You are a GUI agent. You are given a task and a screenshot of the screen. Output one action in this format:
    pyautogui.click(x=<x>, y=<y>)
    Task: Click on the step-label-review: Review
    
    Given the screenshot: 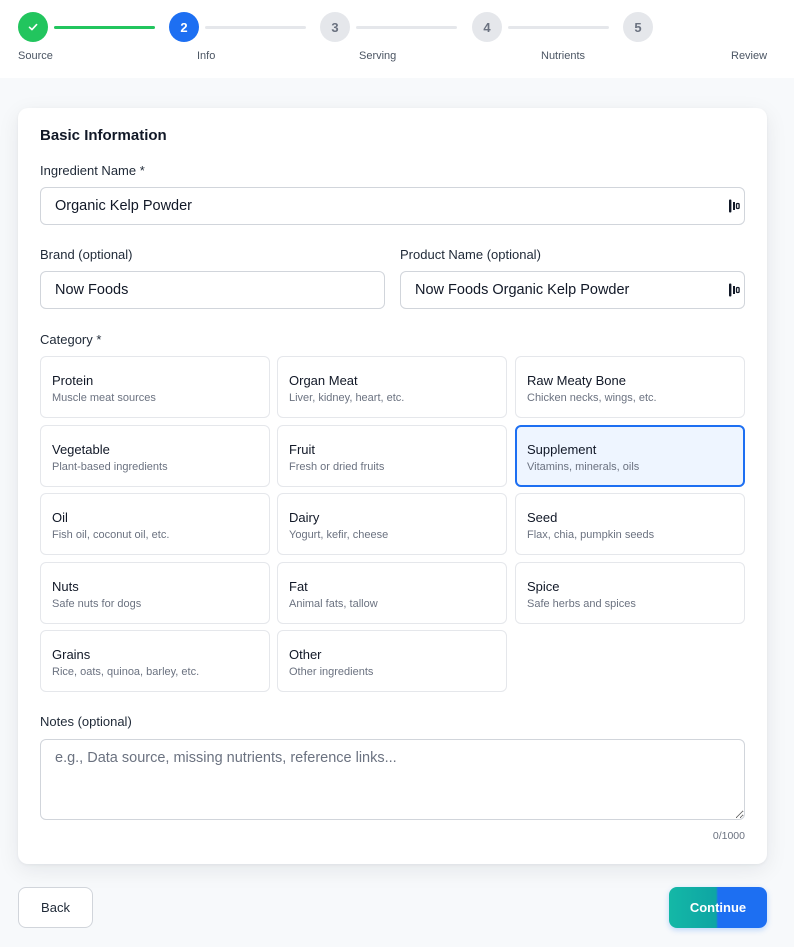 What is the action you would take?
    pyautogui.click(x=749, y=56)
    